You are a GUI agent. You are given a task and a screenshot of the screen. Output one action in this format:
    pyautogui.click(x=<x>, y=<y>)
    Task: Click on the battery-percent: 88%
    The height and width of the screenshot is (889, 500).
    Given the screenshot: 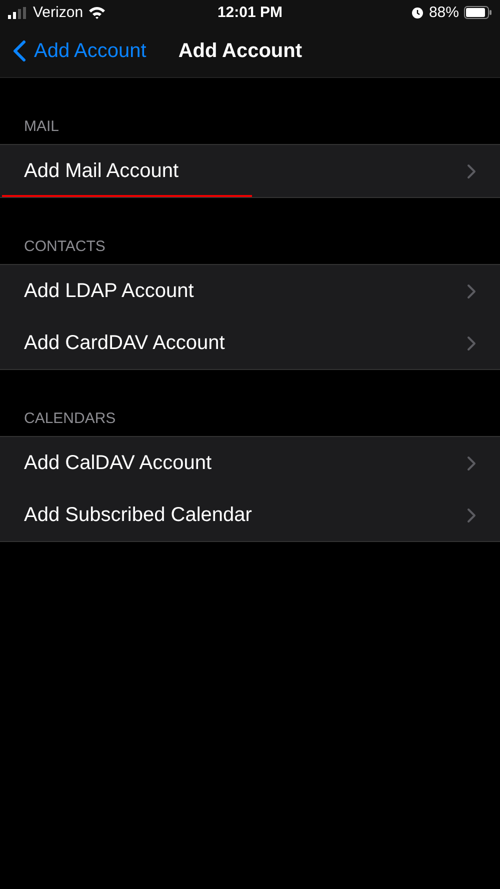 What is the action you would take?
    pyautogui.click(x=443, y=12)
    